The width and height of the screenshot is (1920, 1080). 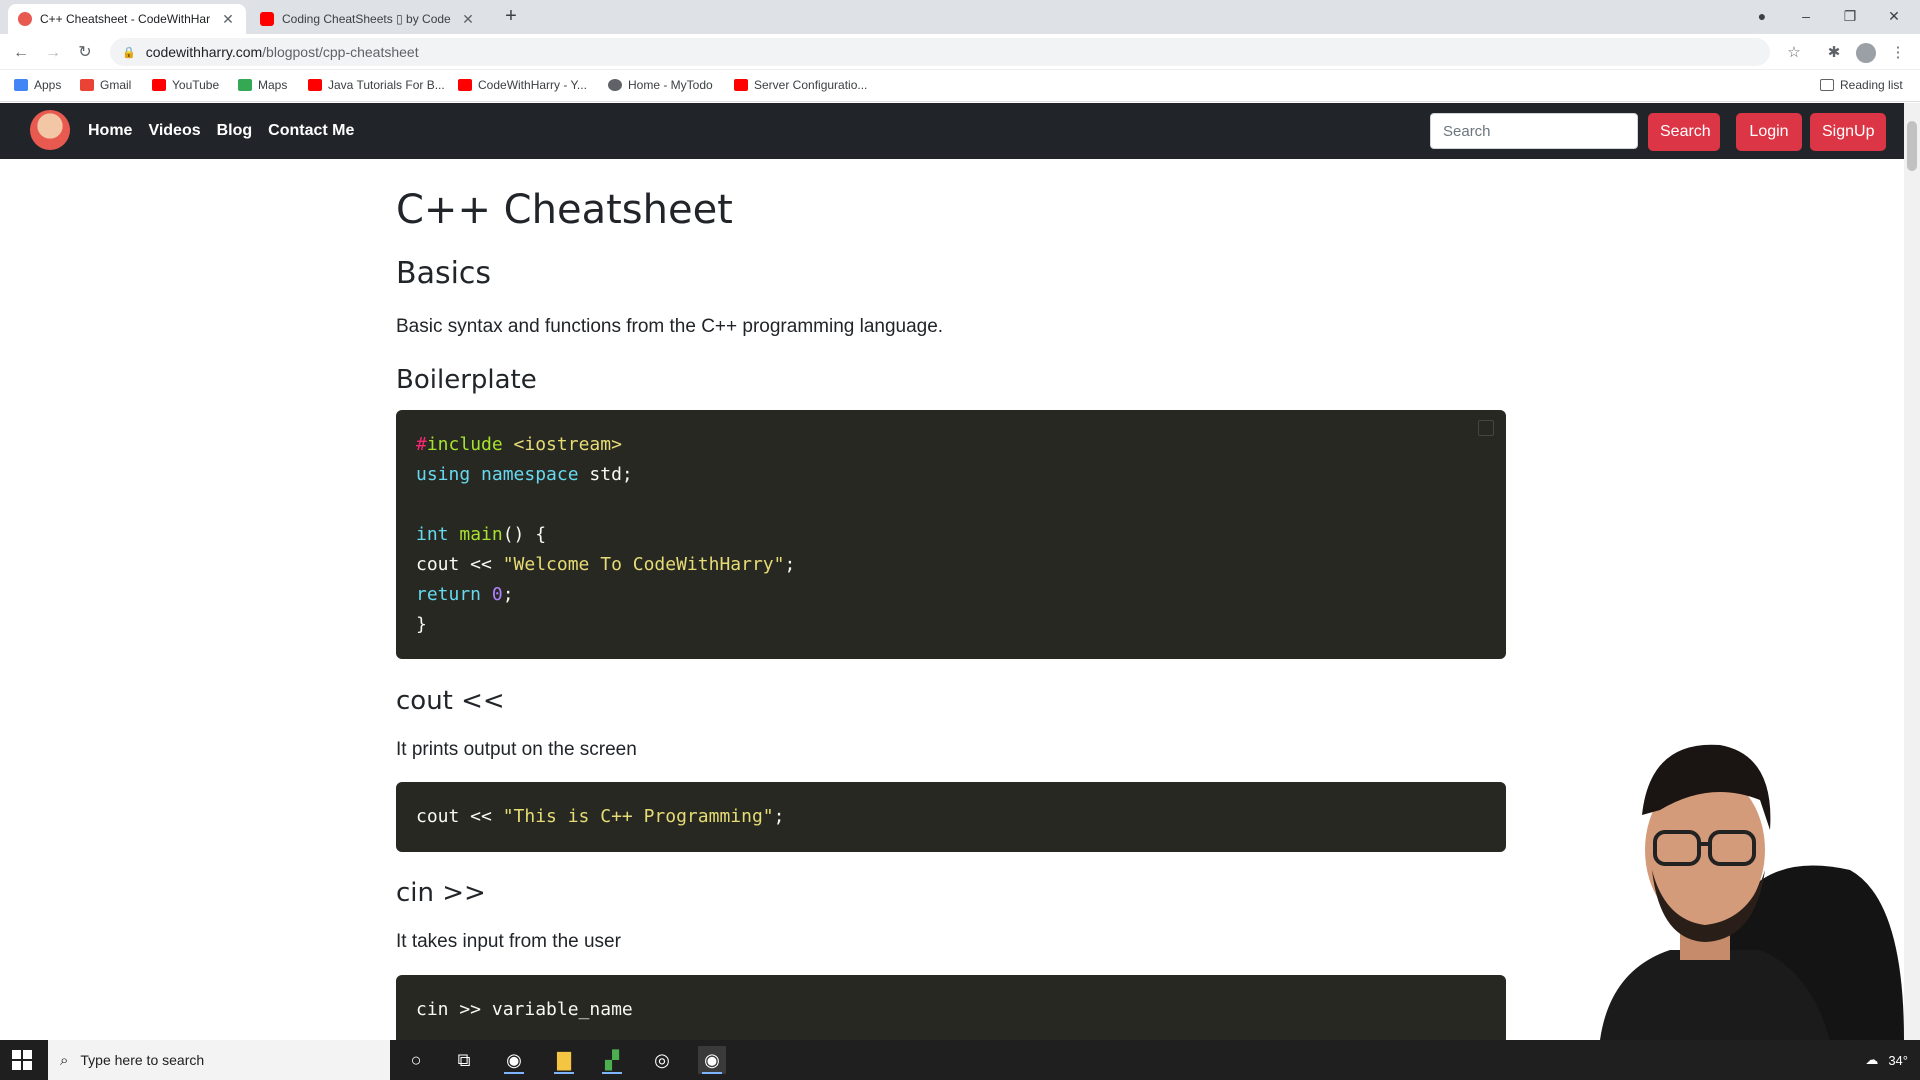 What do you see at coordinates (516, 749) in the screenshot?
I see `cout-description: It prints output on the screen` at bounding box center [516, 749].